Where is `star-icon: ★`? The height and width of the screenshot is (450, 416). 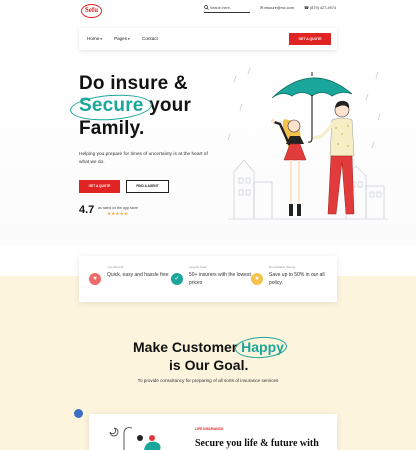 star-icon: ★ is located at coordinates (257, 279).